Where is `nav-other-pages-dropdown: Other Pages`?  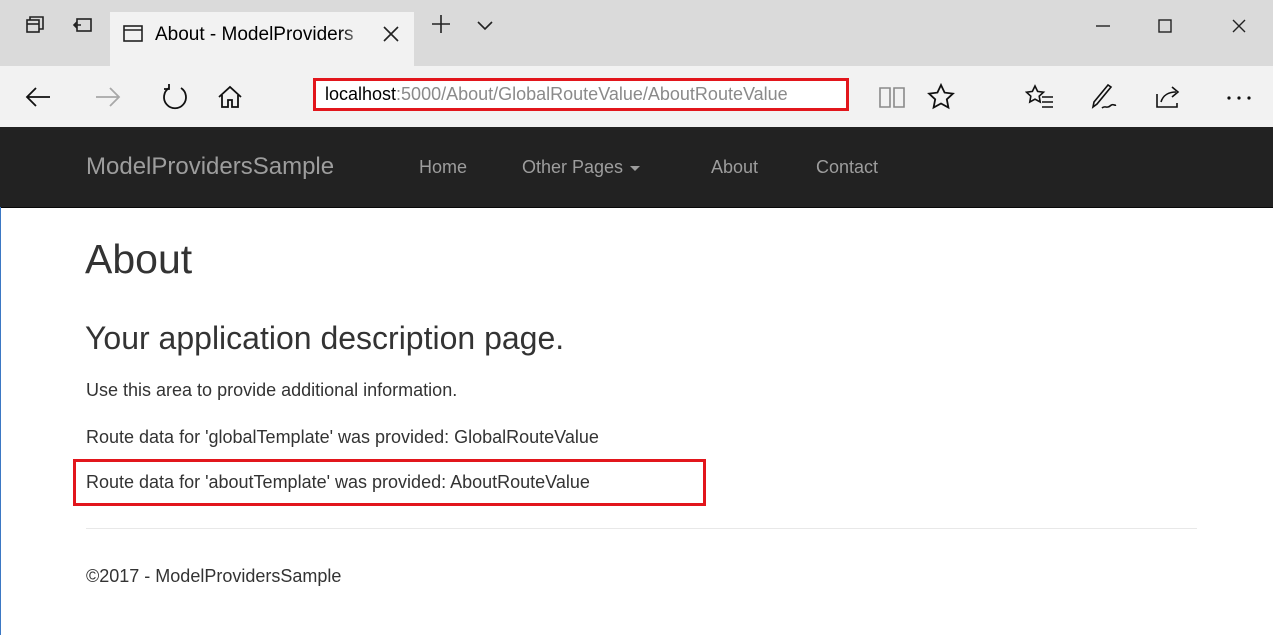
nav-other-pages-dropdown: Other Pages is located at coordinates (581, 167).